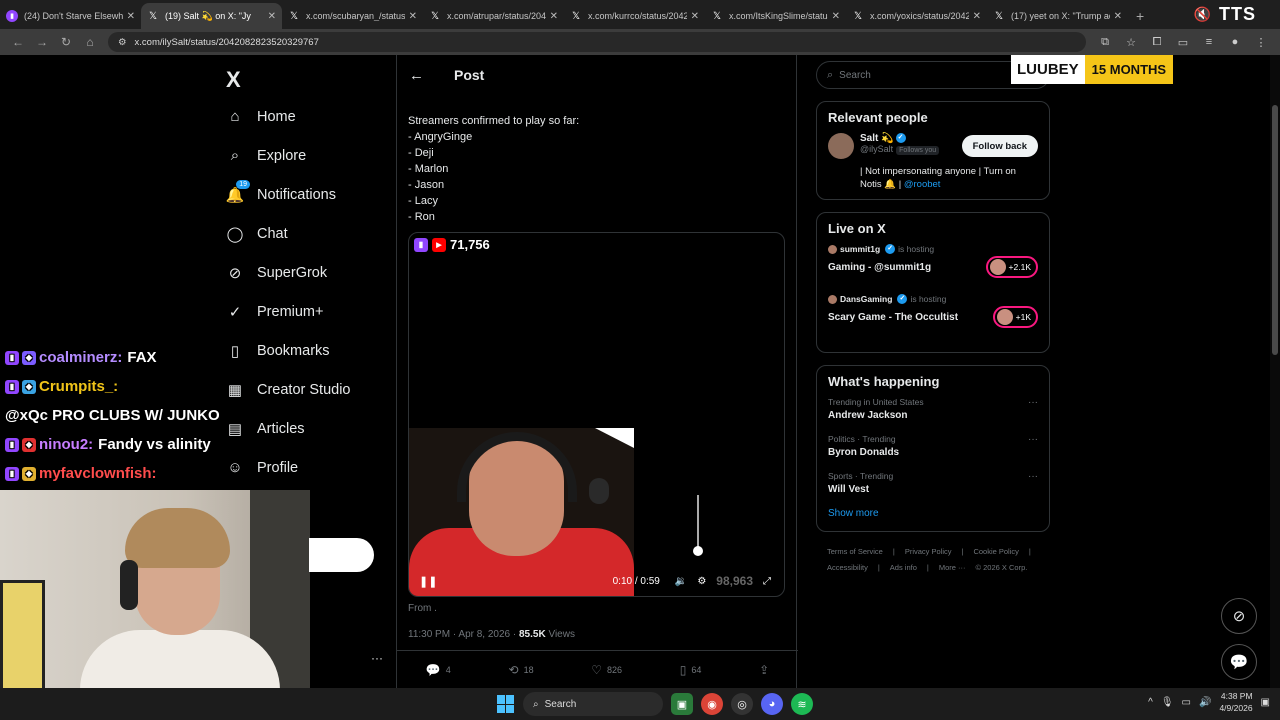  What do you see at coordinates (288, 233) in the screenshot?
I see `sidebar-item-chat: ◯ Chat` at bounding box center [288, 233].